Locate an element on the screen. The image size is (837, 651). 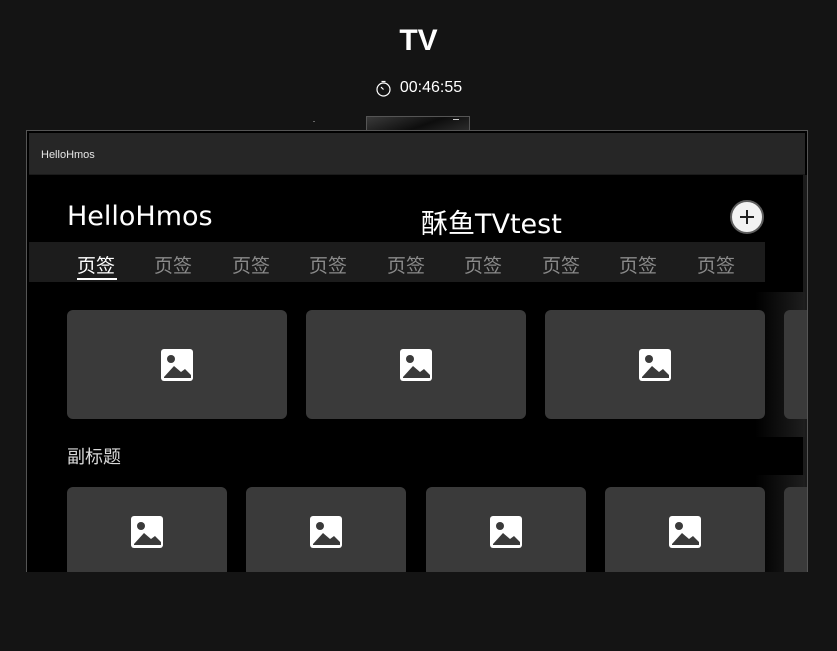
plus-circle-icon is located at coordinates (747, 217).